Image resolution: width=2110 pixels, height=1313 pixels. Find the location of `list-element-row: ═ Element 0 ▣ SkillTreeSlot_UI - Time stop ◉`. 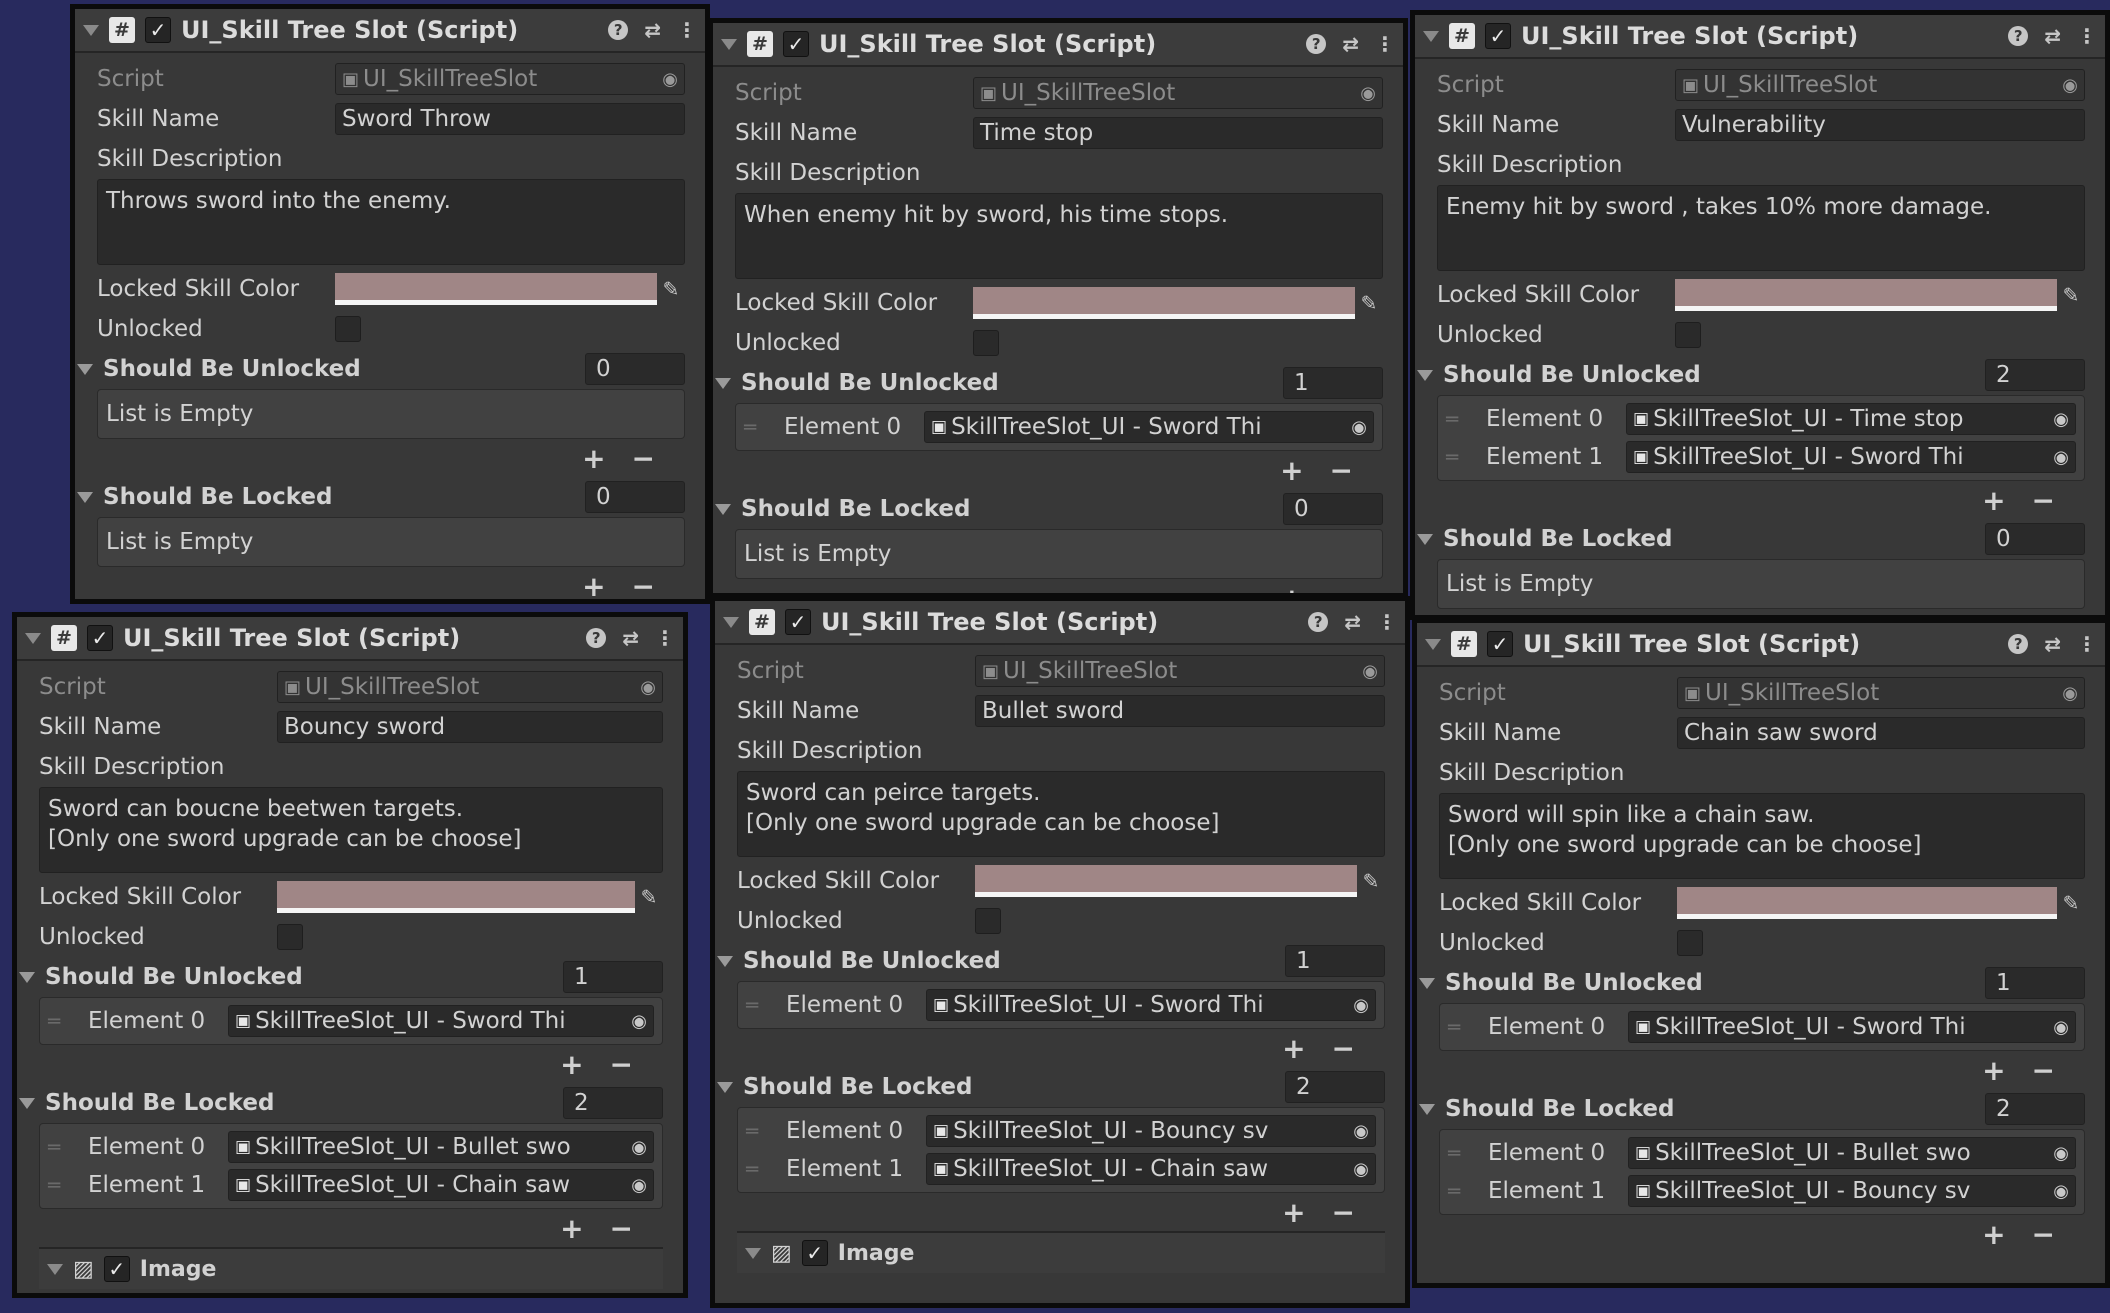

list-element-row: ═ Element 0 ▣ SkillTreeSlot_UI - Time stop ◉ is located at coordinates (1761, 419).